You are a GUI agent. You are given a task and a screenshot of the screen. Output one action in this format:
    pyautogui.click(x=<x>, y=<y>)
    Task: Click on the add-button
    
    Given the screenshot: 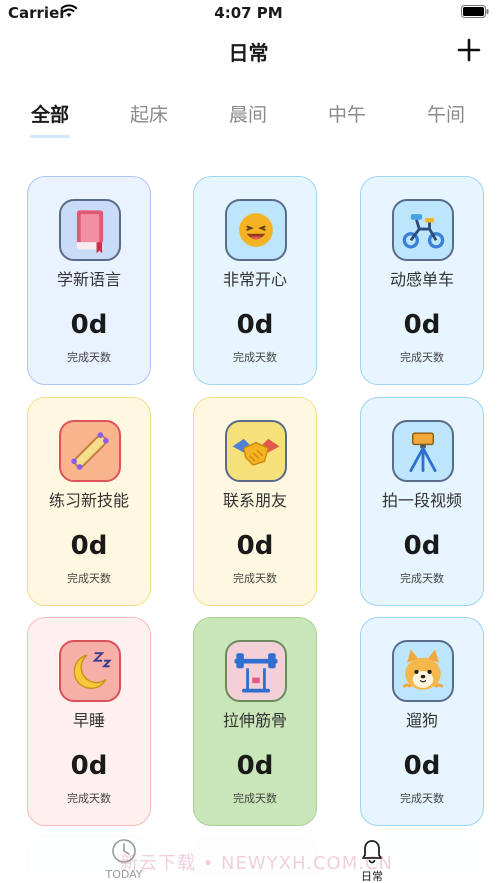 What is the action you would take?
    pyautogui.click(x=469, y=50)
    